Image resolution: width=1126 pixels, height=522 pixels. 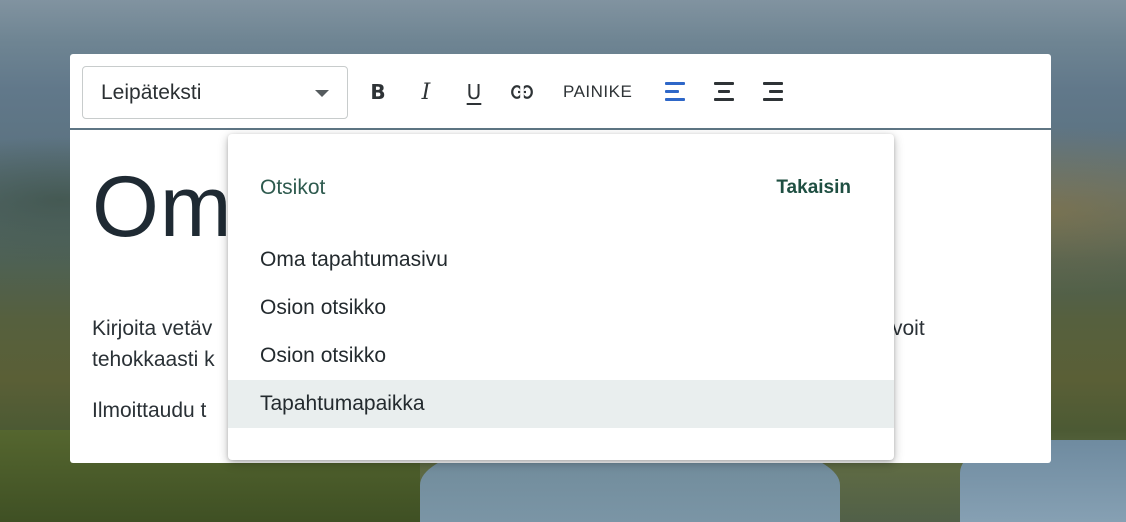 What do you see at coordinates (561, 260) in the screenshot?
I see `dropdown-item: Oma tapahtumasivu` at bounding box center [561, 260].